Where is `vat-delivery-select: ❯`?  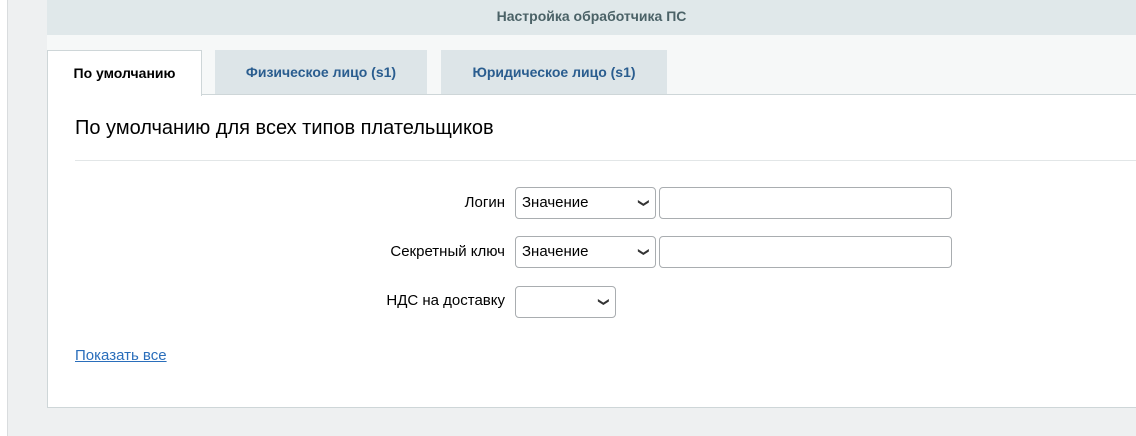
vat-delivery-select: ❯ is located at coordinates (565, 302).